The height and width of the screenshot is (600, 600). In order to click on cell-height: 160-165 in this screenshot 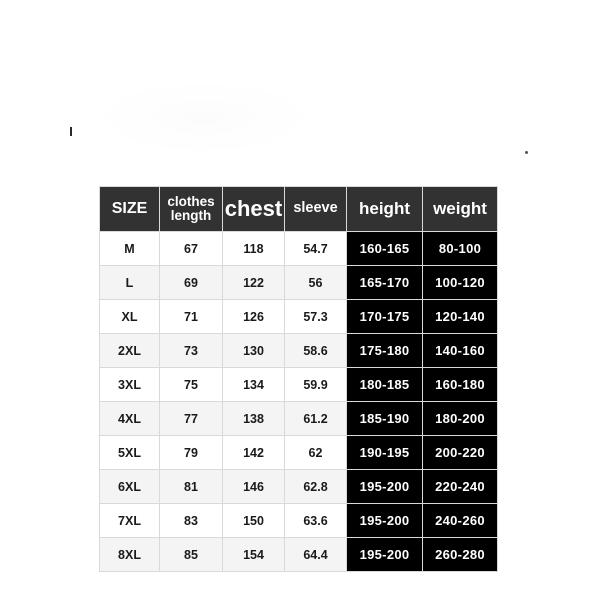, I will do `click(384, 248)`.